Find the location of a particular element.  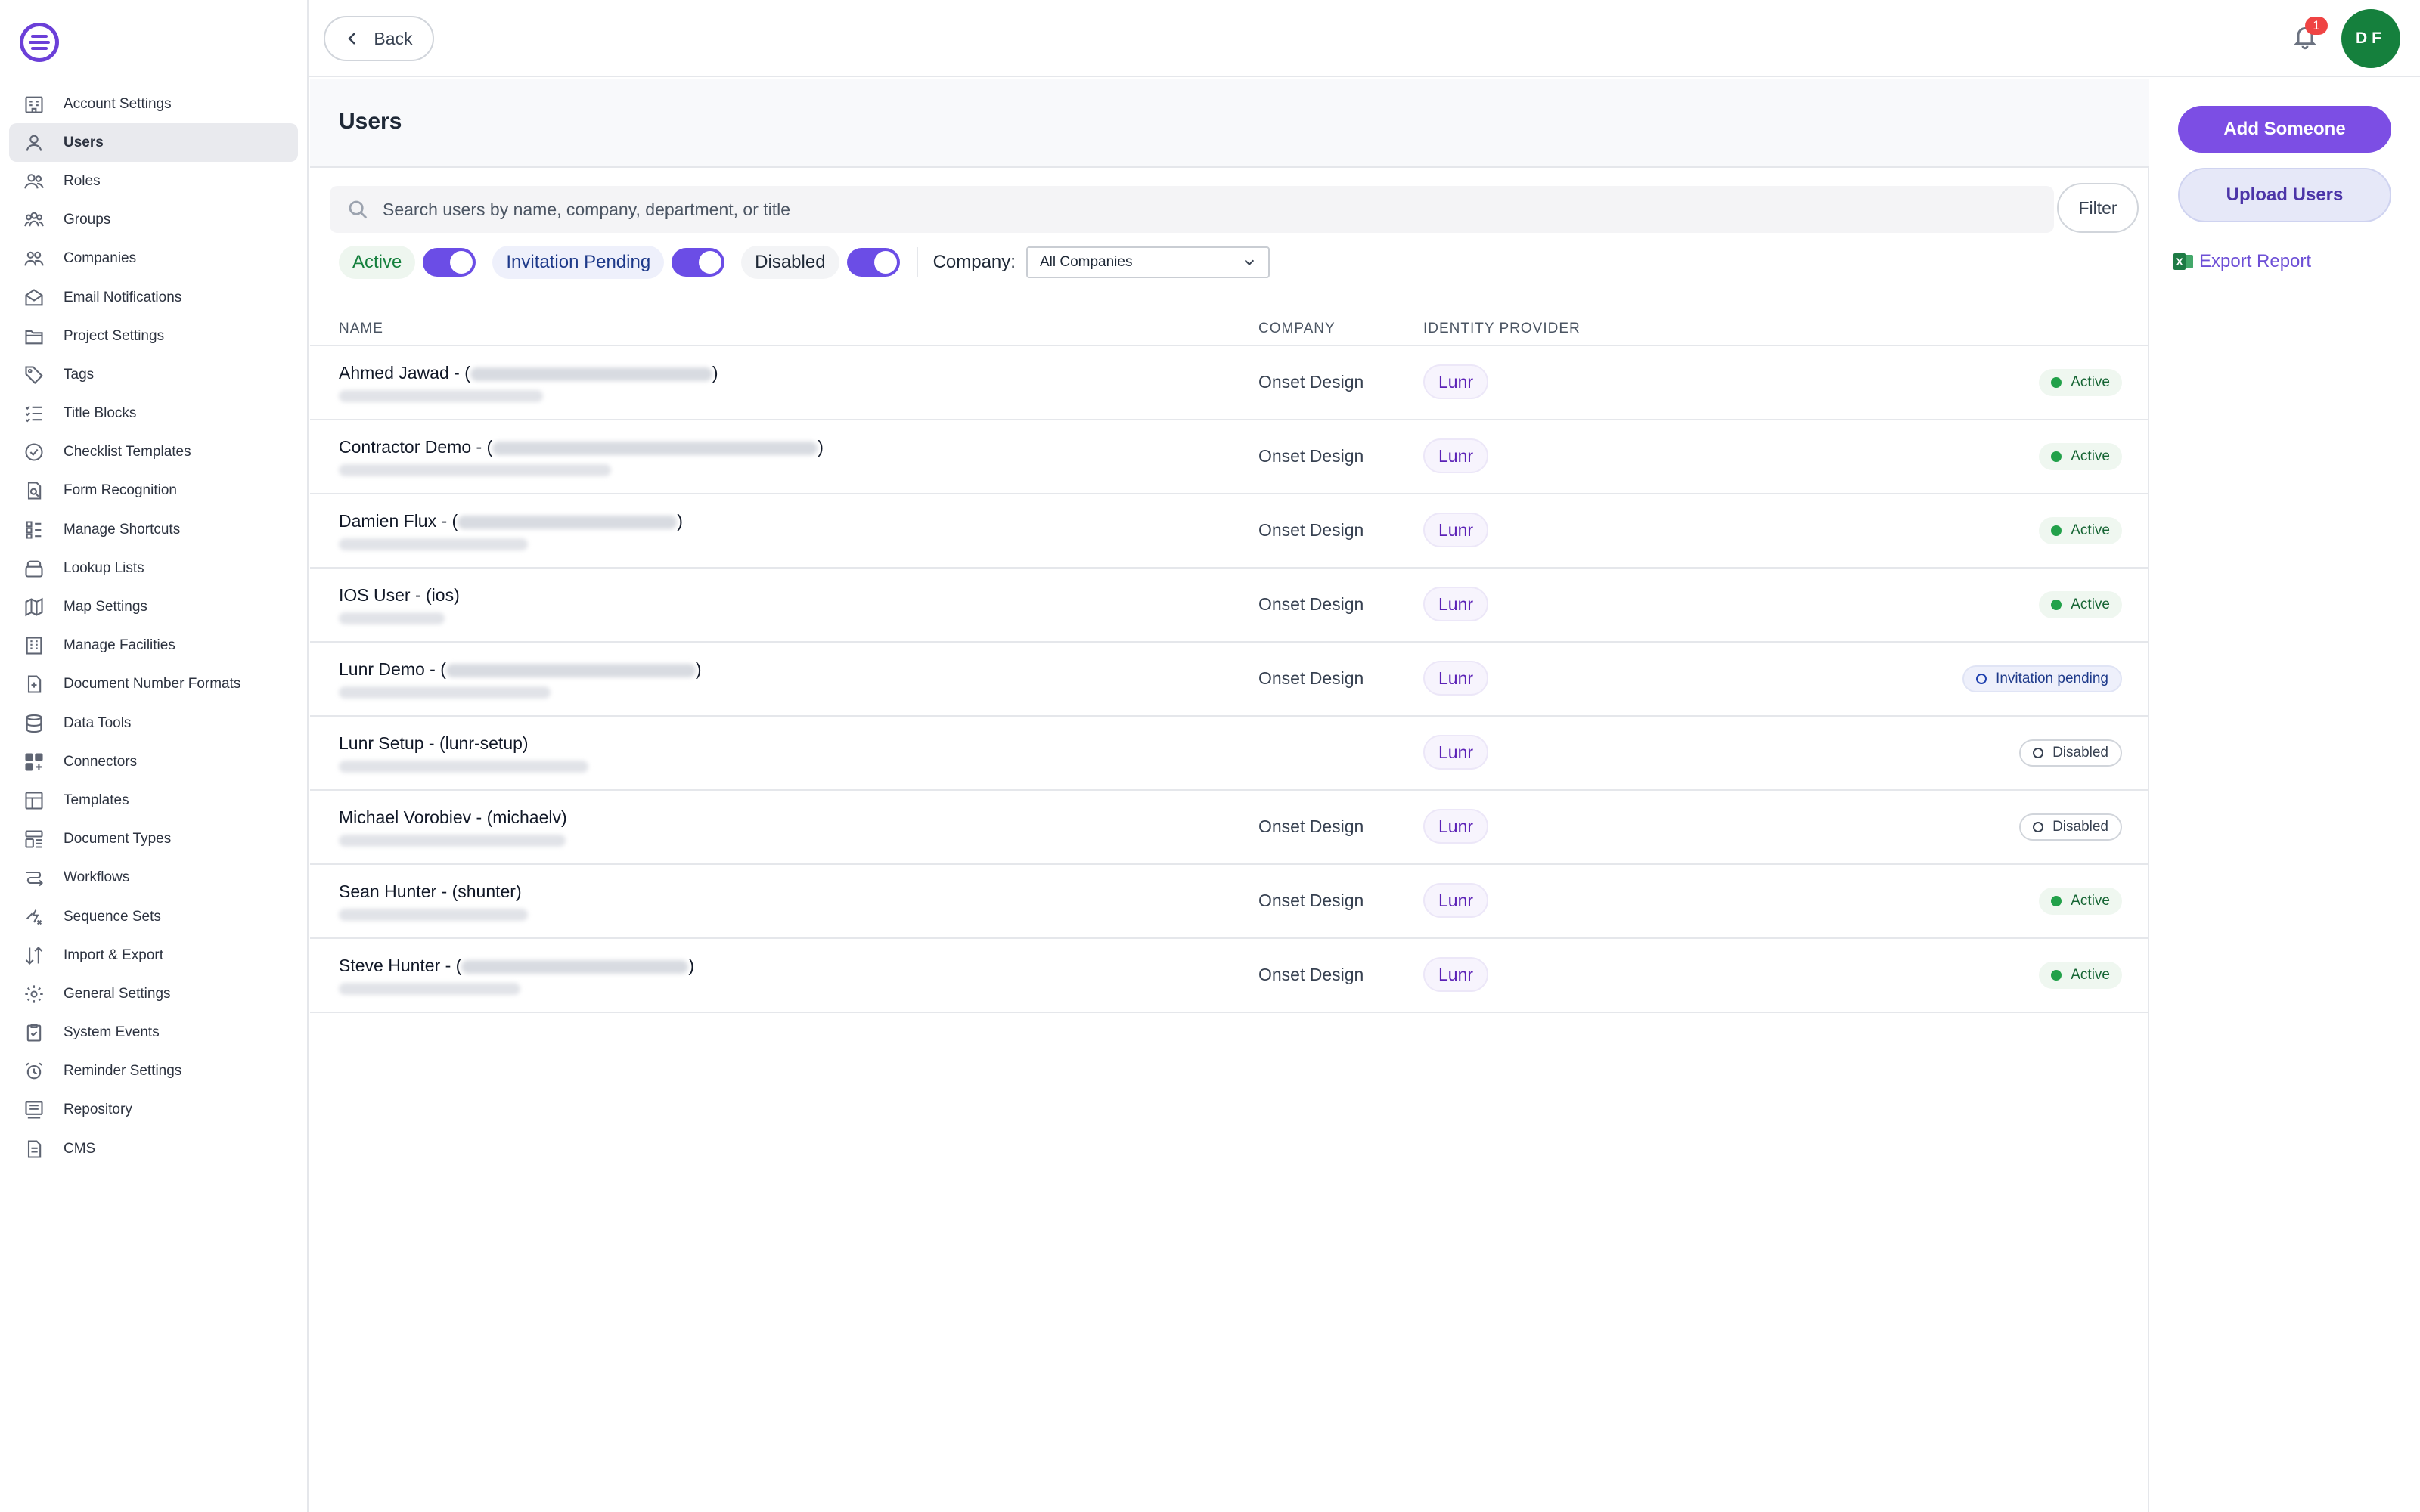

sidebar-item-companies: Companies is located at coordinates (153, 259).